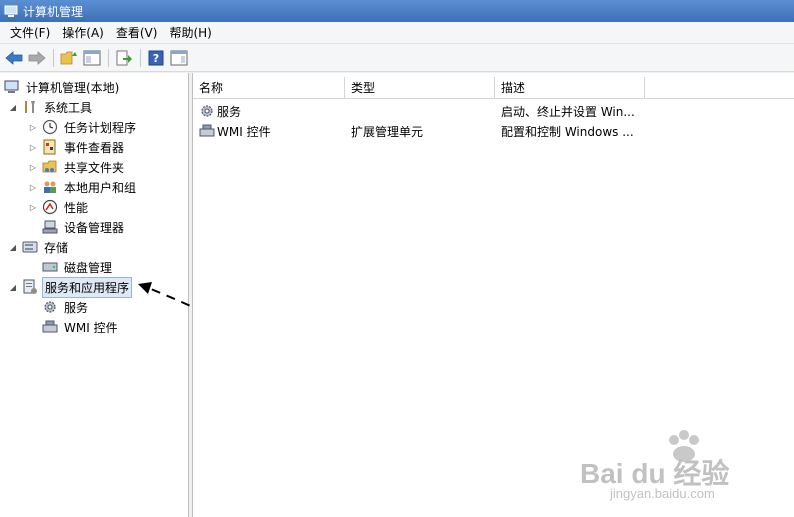  I want to click on tree-item-label: 服务和应用程序, so click(87, 287).